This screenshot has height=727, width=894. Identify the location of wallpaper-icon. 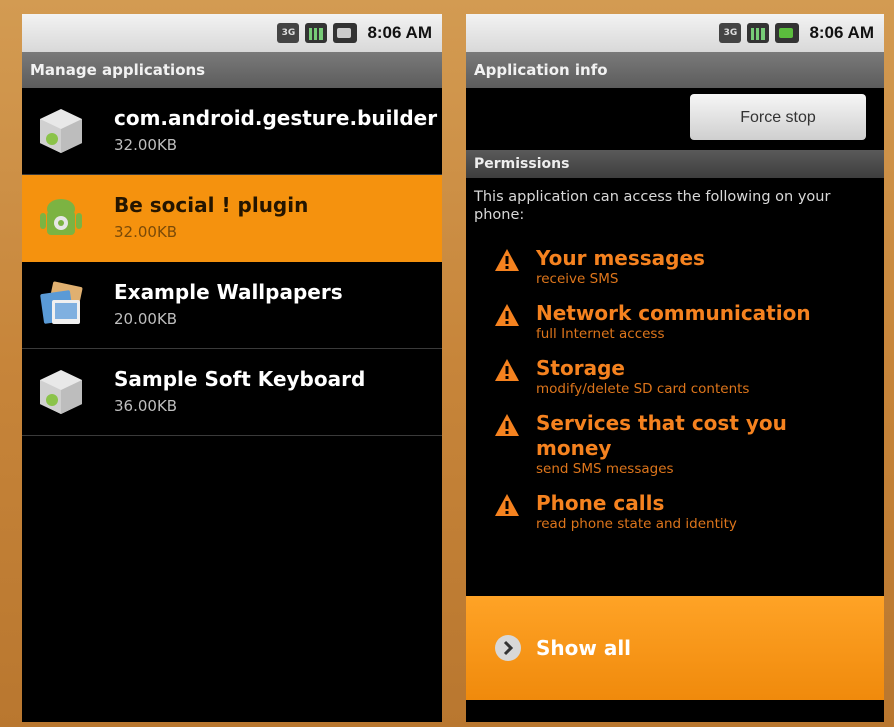
(61, 302).